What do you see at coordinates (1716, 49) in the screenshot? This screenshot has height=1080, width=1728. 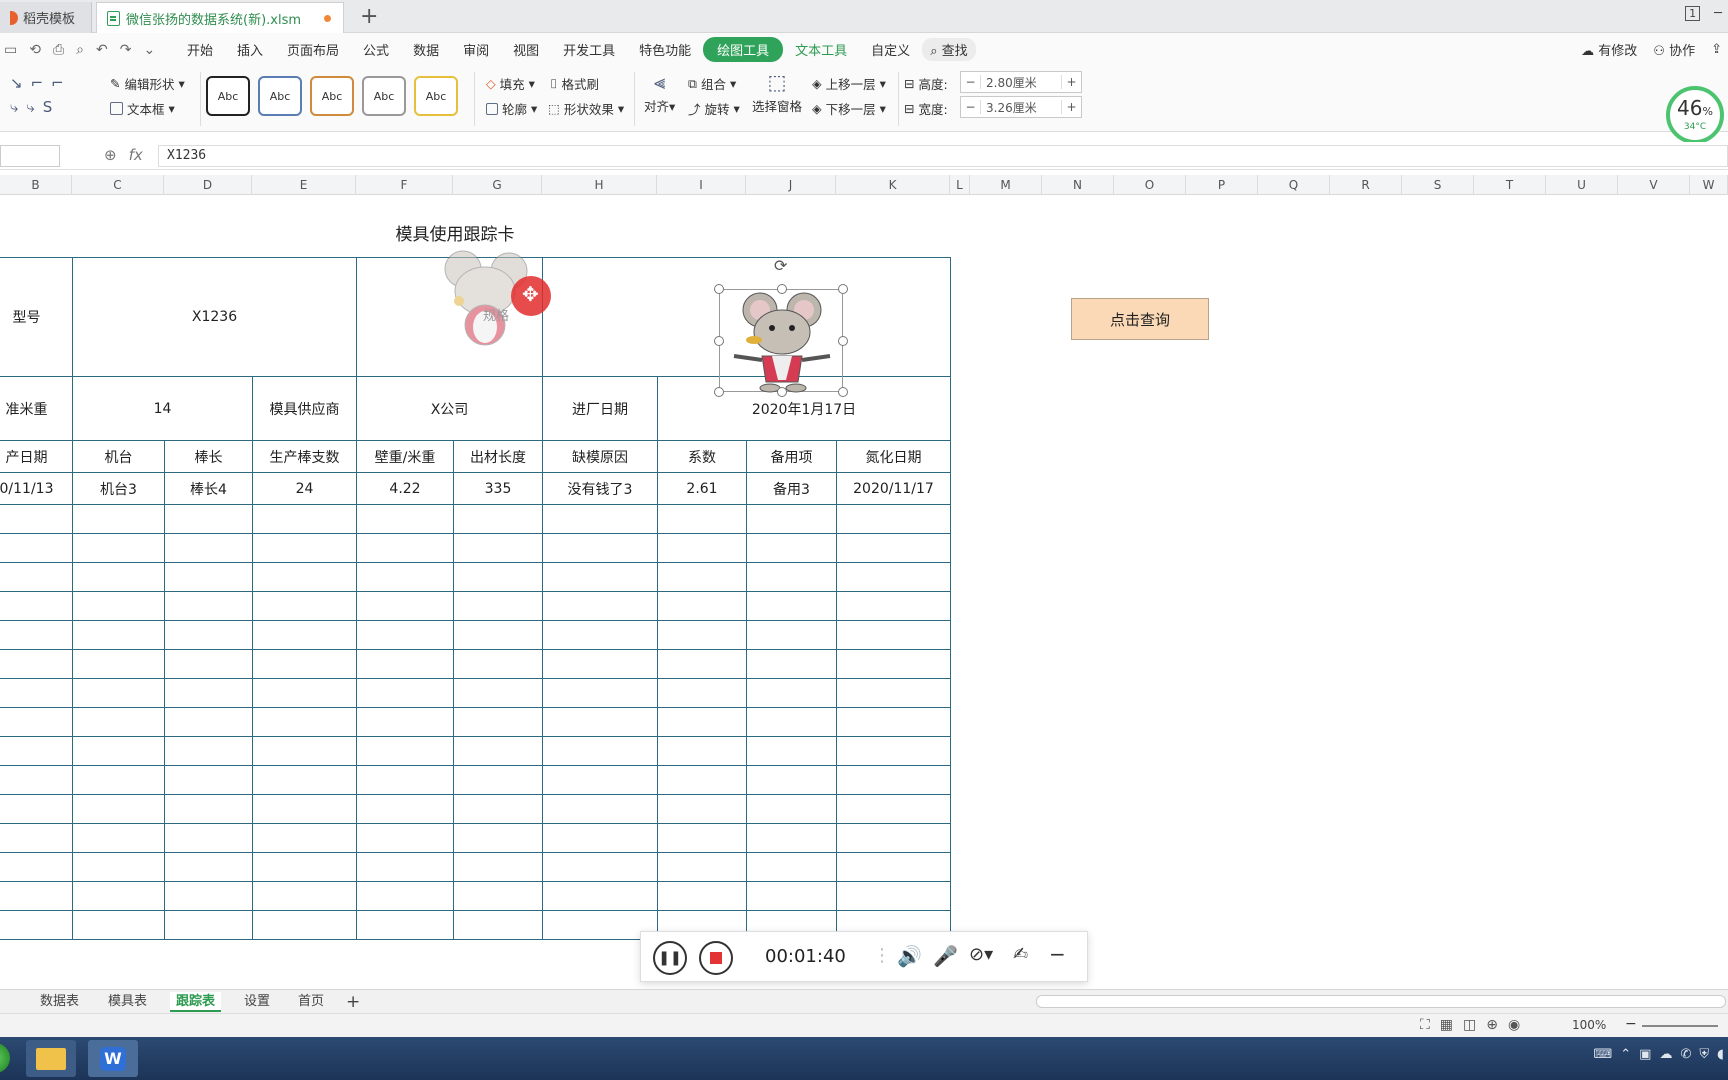 I see `share-icon: ⇪` at bounding box center [1716, 49].